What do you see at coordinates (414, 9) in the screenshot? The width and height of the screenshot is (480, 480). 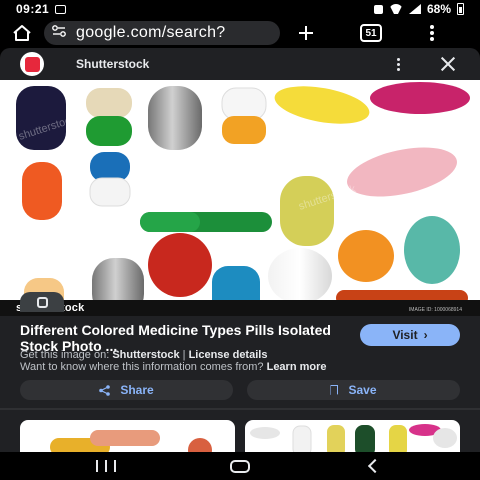 I see `signal-icon` at bounding box center [414, 9].